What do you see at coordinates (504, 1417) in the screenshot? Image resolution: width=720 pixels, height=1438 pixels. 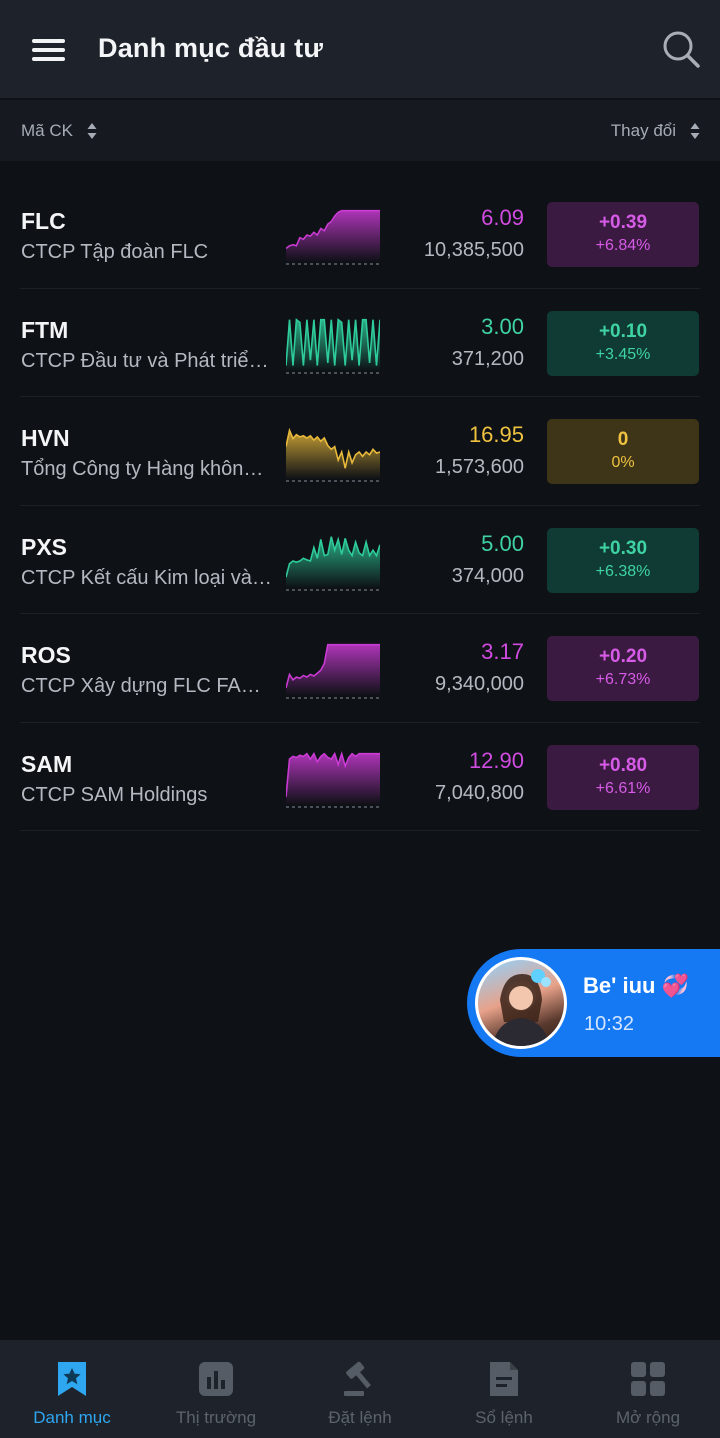 I see `nav-label: Sổ lệnh` at bounding box center [504, 1417].